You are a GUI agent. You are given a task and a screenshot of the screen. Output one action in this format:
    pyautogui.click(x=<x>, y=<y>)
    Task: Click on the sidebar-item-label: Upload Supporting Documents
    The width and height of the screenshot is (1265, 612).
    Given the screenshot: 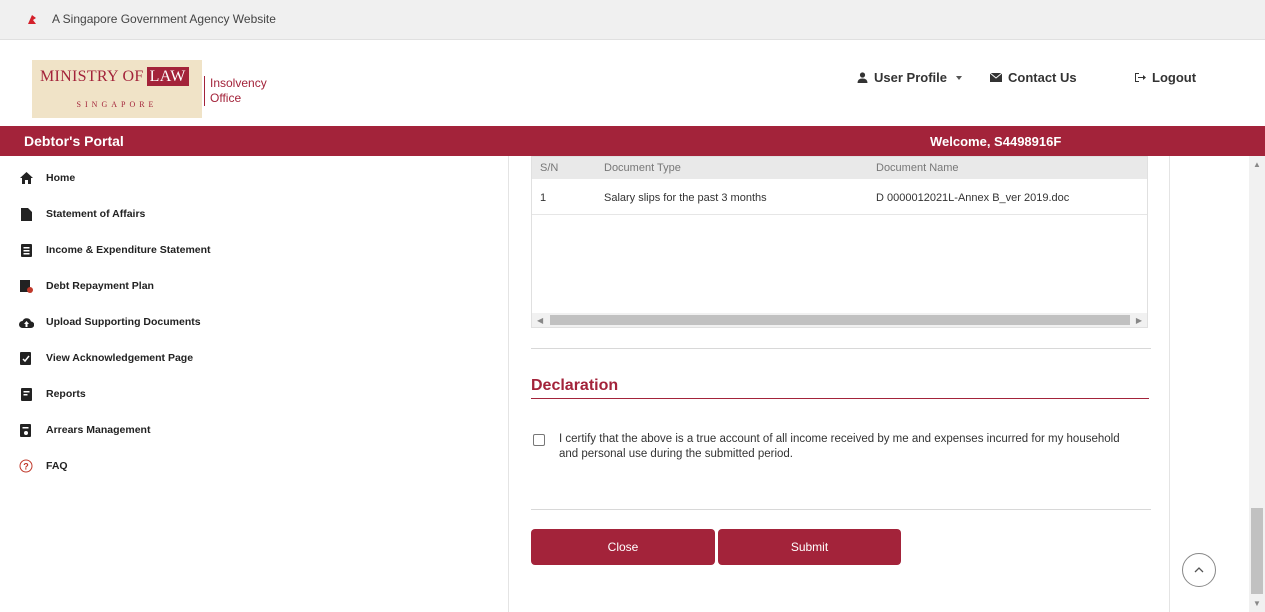 What is the action you would take?
    pyautogui.click(x=123, y=322)
    